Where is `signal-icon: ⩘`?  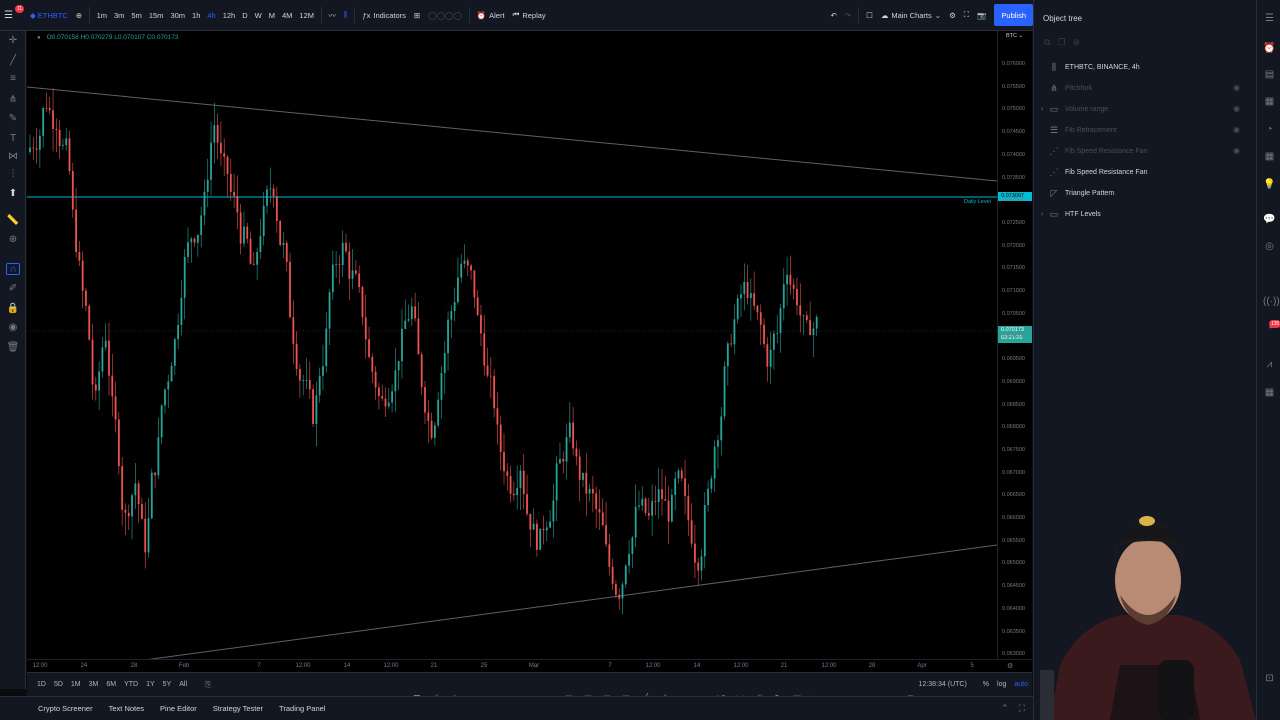 signal-icon: ⩘ is located at coordinates (1269, 364).